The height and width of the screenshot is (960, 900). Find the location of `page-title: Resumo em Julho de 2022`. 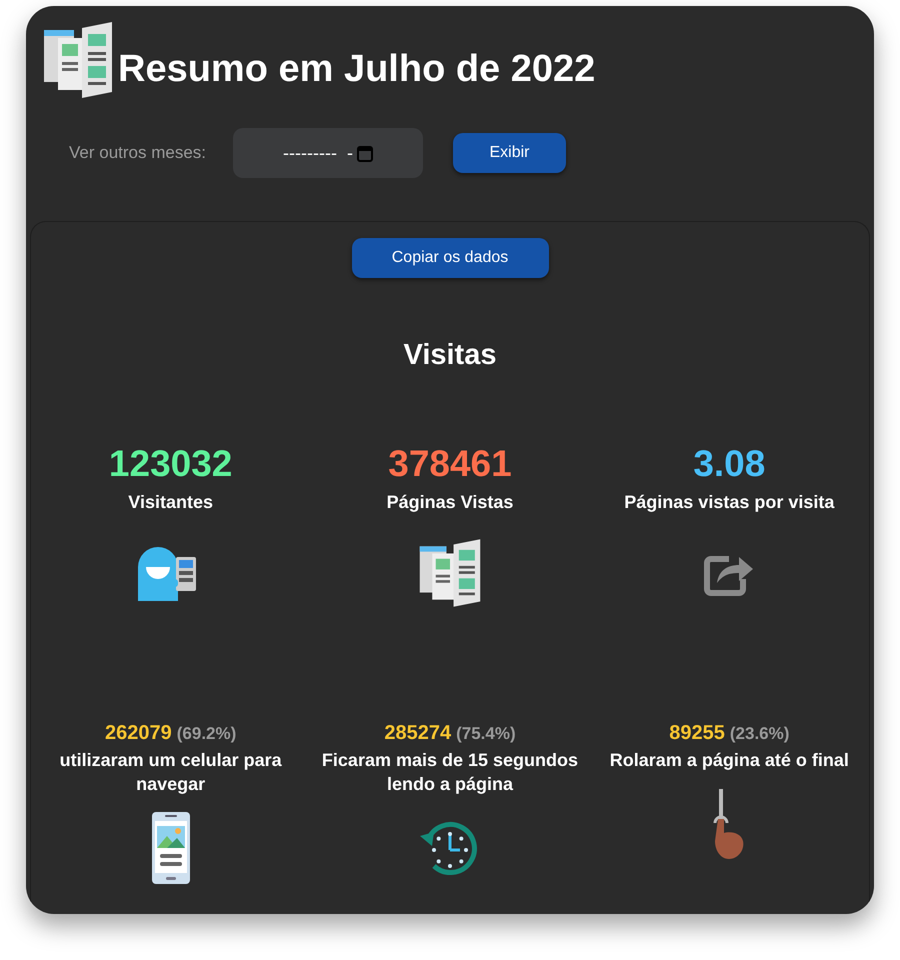

page-title: Resumo em Julho de 2022 is located at coordinates (357, 69).